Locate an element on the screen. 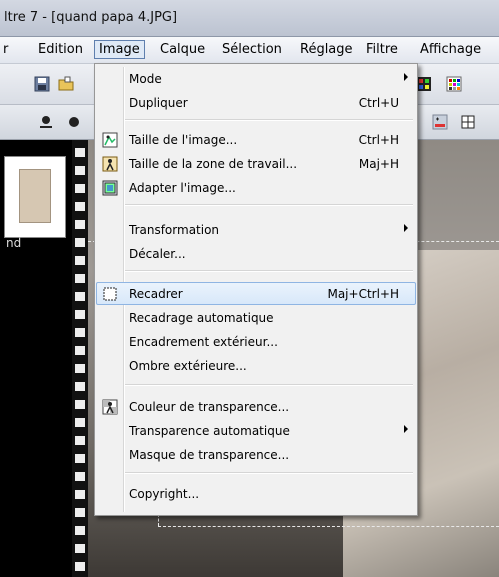  menu-item-recadrer: Recadrer Maj+Ctrl+H is located at coordinates (256, 293).